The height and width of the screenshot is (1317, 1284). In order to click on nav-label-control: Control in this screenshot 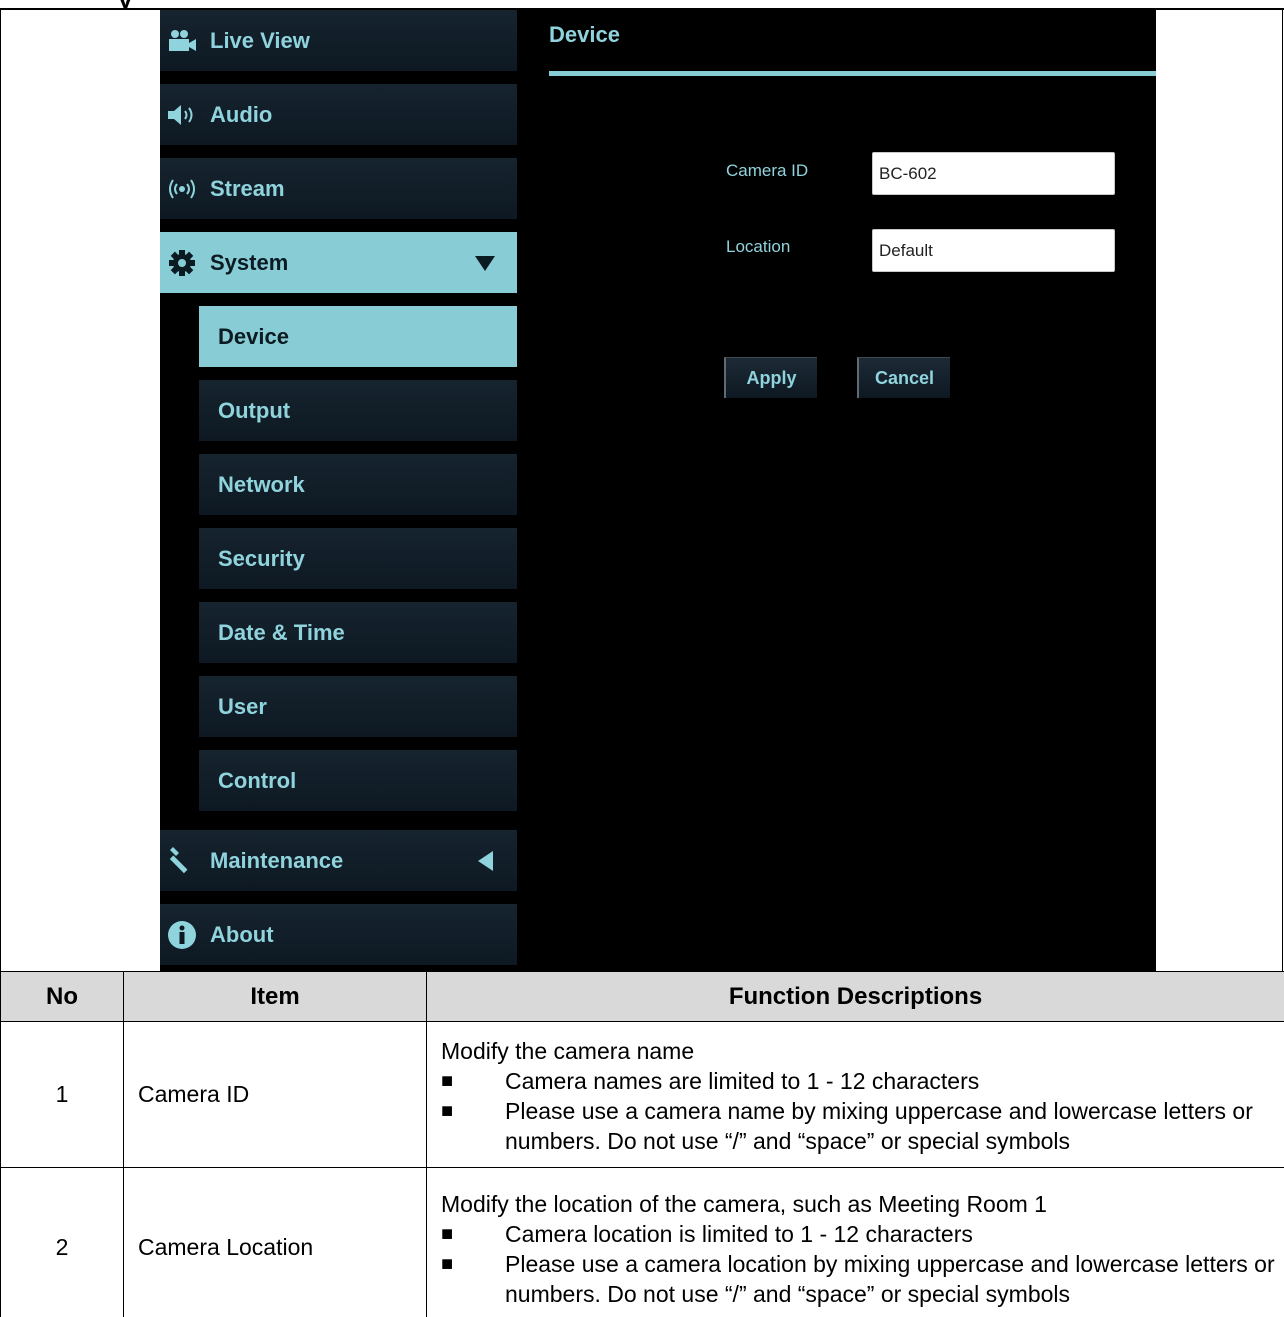, I will do `click(257, 780)`.